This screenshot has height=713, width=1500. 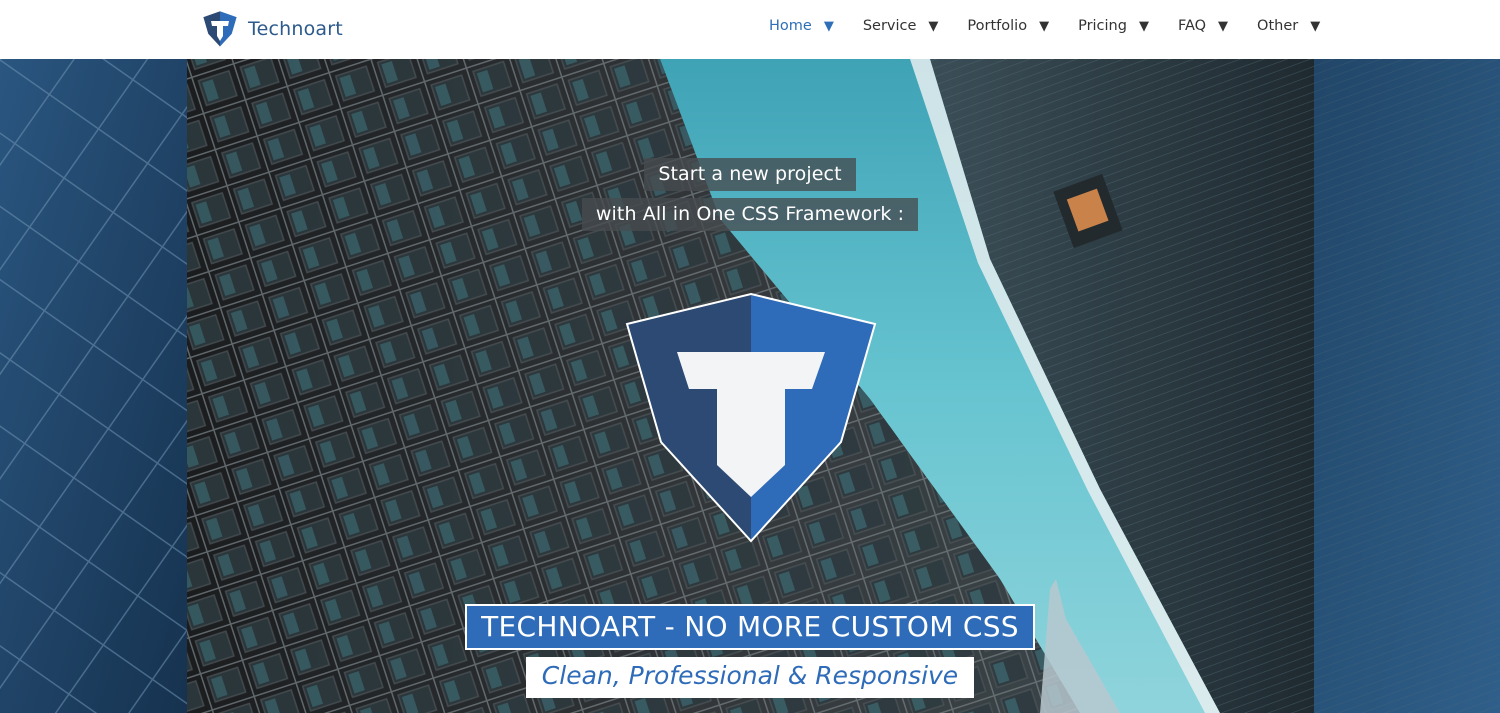 I want to click on nav-item-service: Service ▼, so click(x=901, y=26).